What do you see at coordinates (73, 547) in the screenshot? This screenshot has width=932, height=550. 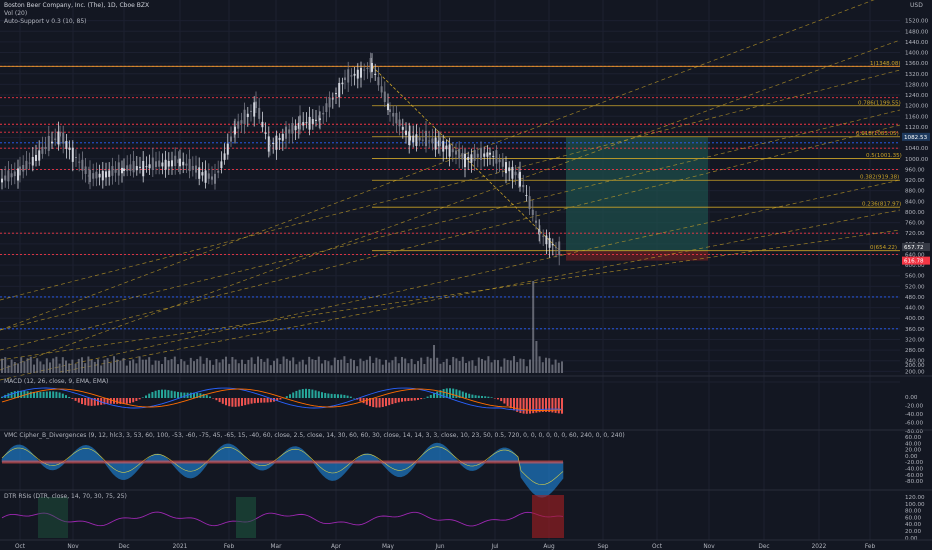 I see `time-tick-1: Nov` at bounding box center [73, 547].